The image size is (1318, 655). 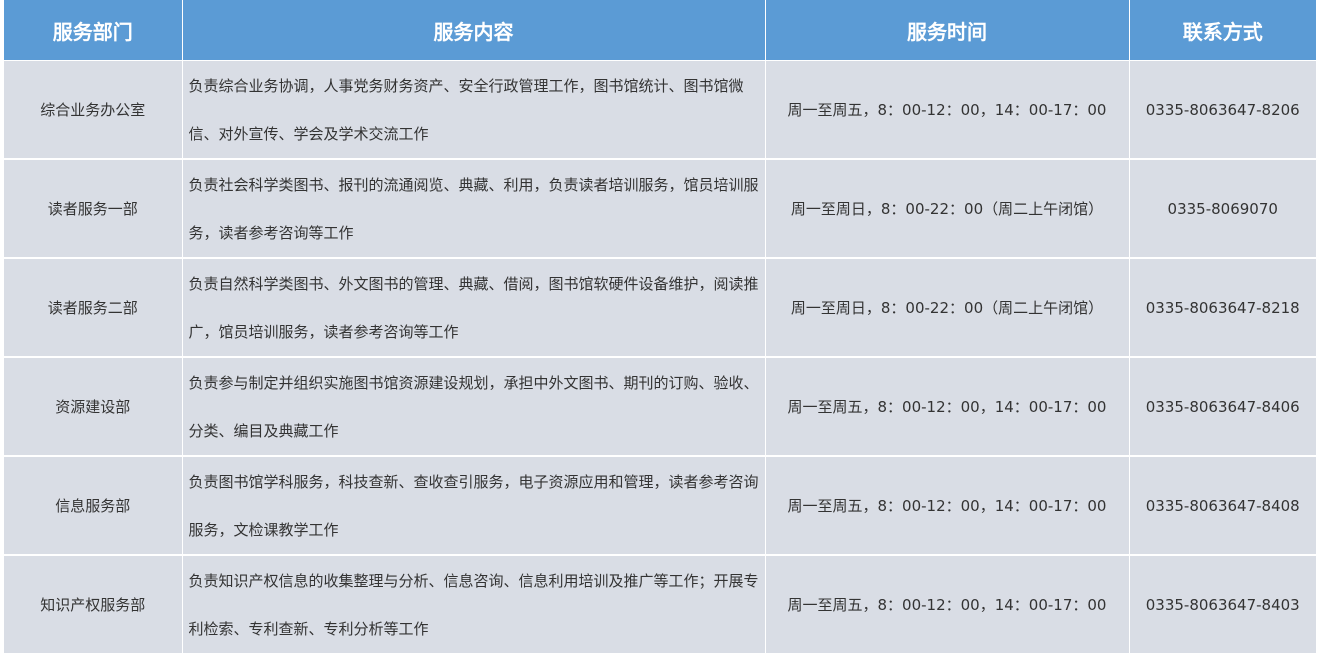 What do you see at coordinates (93, 605) in the screenshot?
I see `department-cell: 知识产权服务部` at bounding box center [93, 605].